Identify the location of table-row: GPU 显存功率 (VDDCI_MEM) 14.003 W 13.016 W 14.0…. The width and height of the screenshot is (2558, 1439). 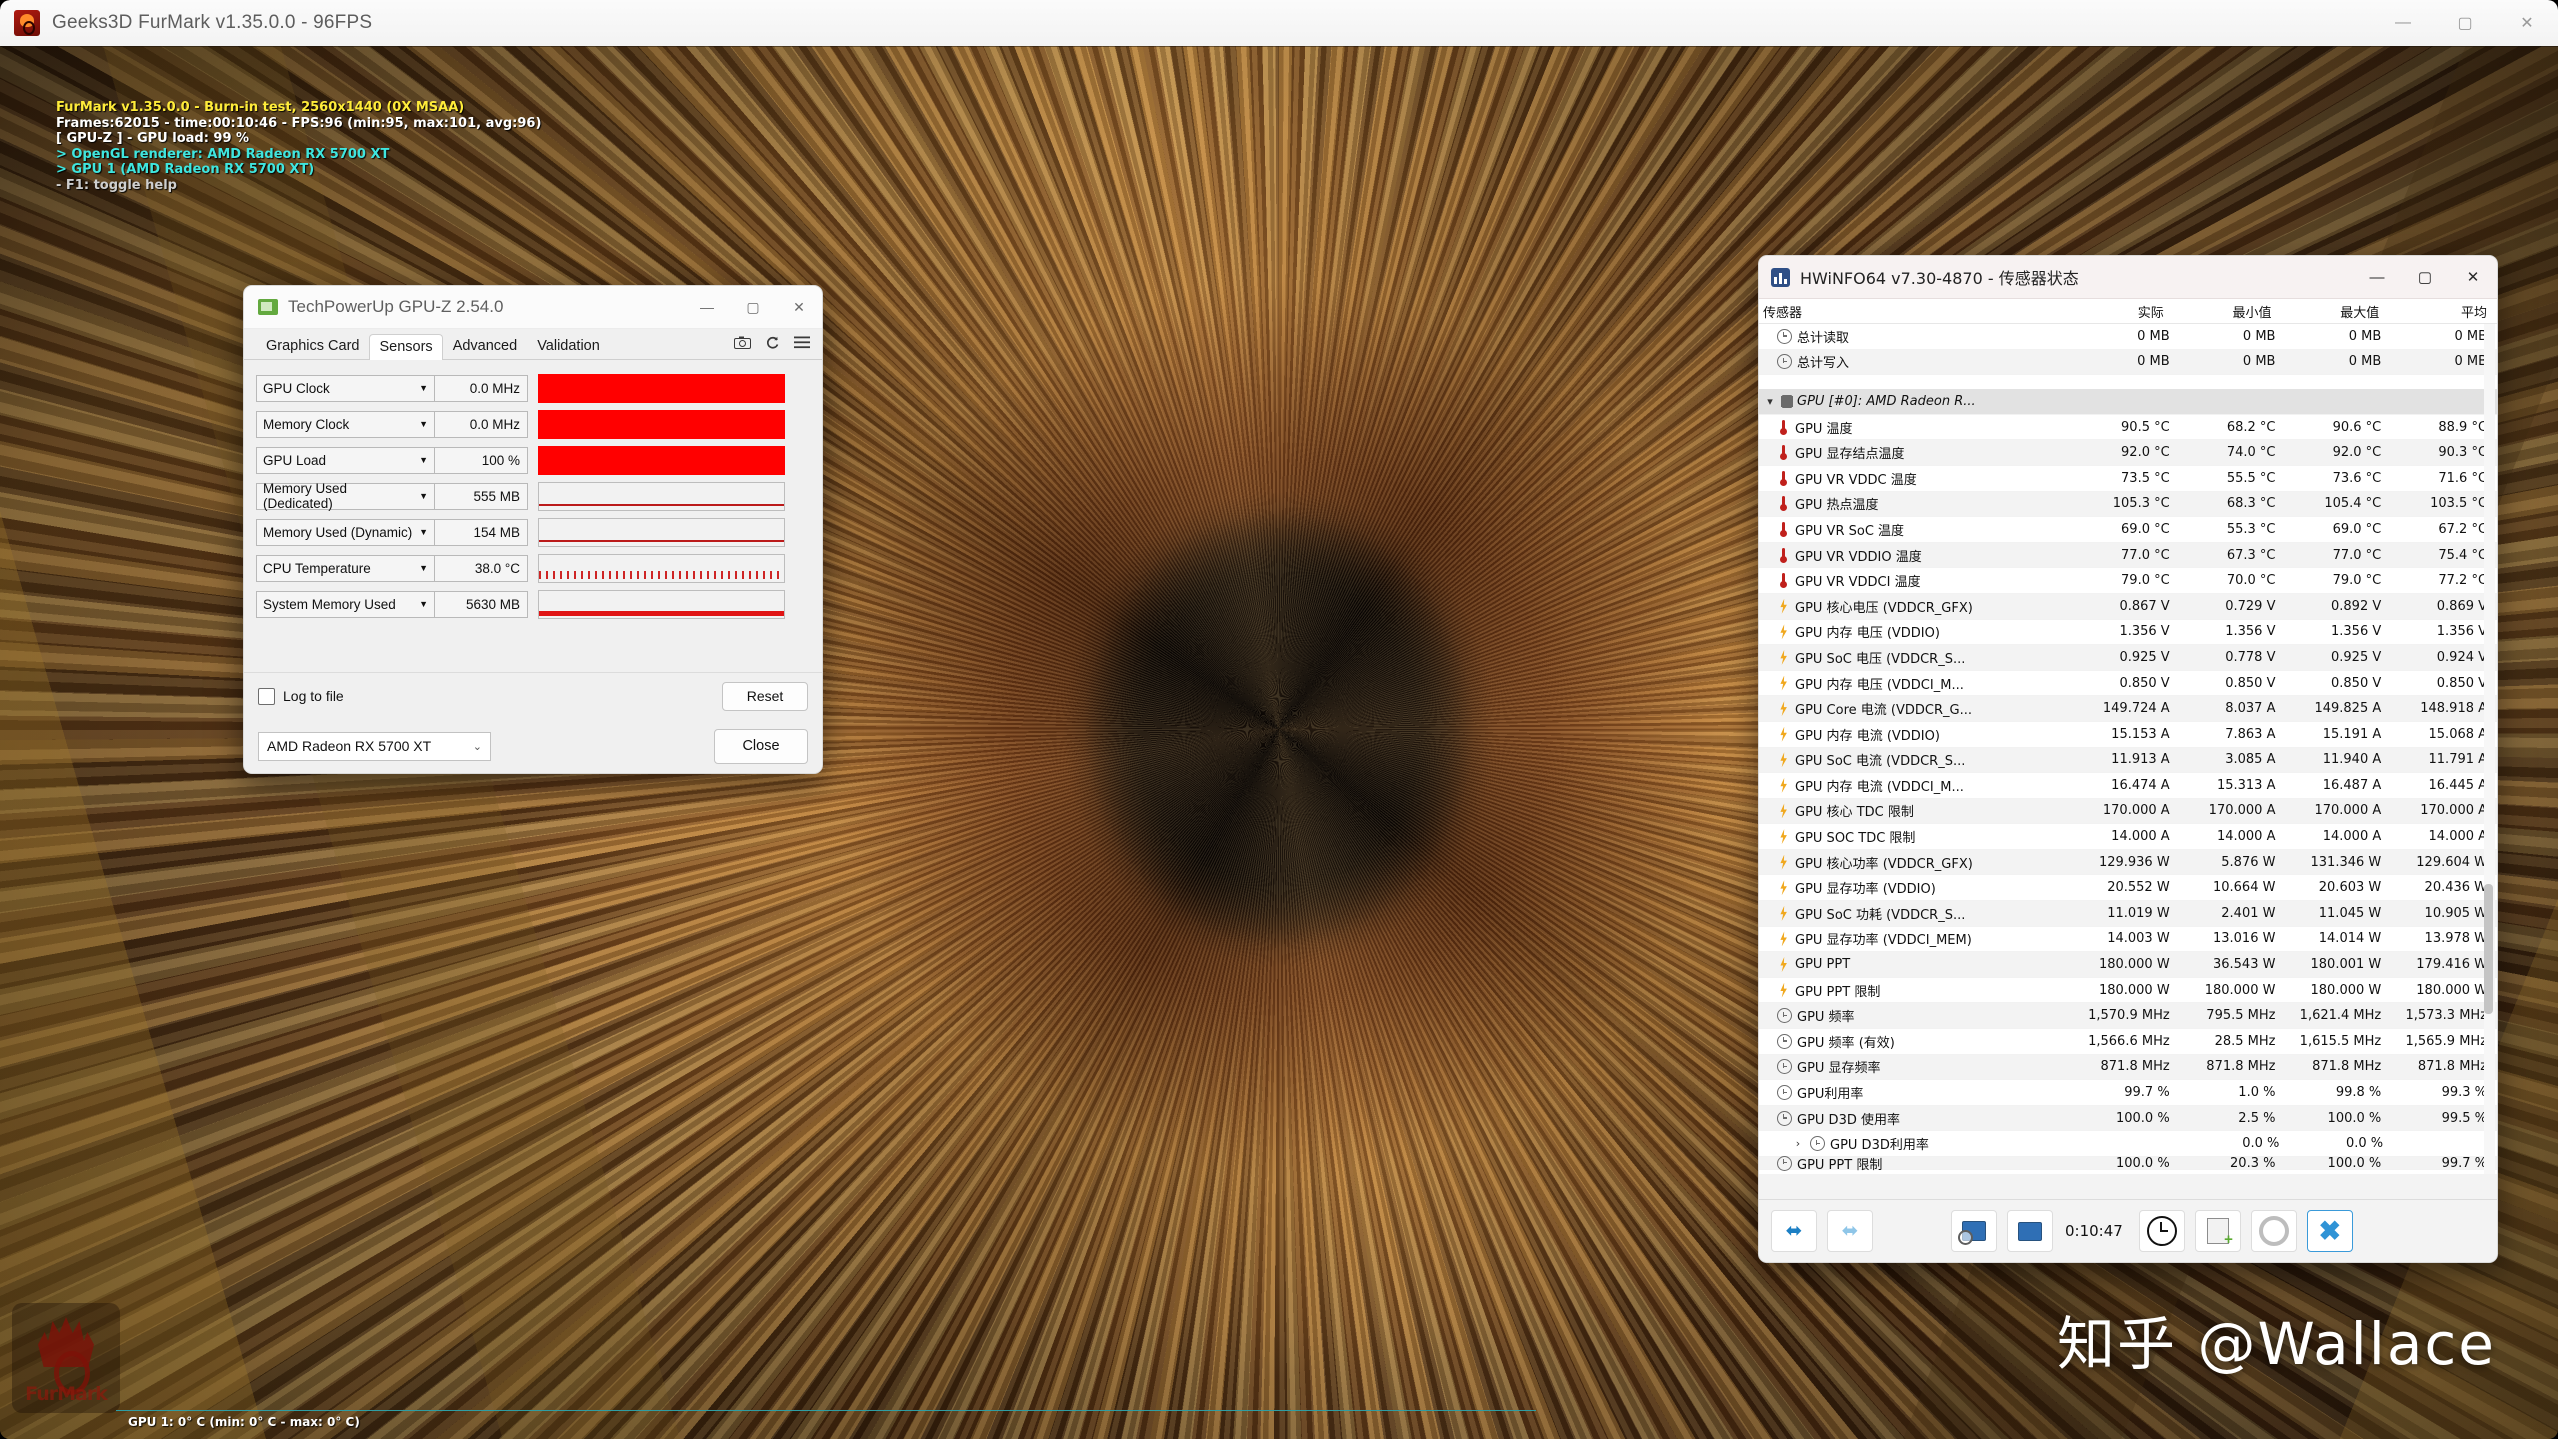
(2128, 940).